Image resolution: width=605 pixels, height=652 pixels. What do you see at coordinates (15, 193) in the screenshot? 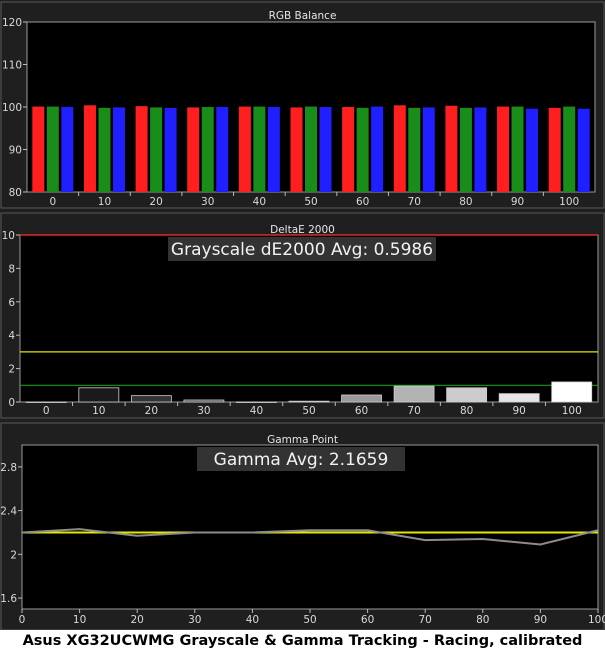
I see `y-tick-label: 80` at bounding box center [15, 193].